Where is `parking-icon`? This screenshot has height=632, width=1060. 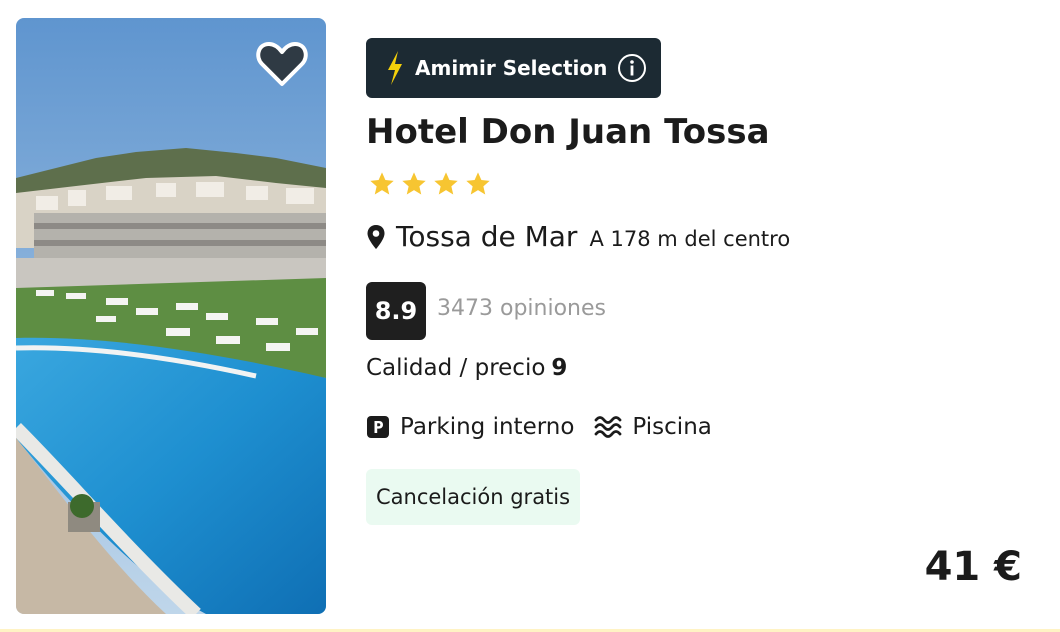 parking-icon is located at coordinates (378, 427).